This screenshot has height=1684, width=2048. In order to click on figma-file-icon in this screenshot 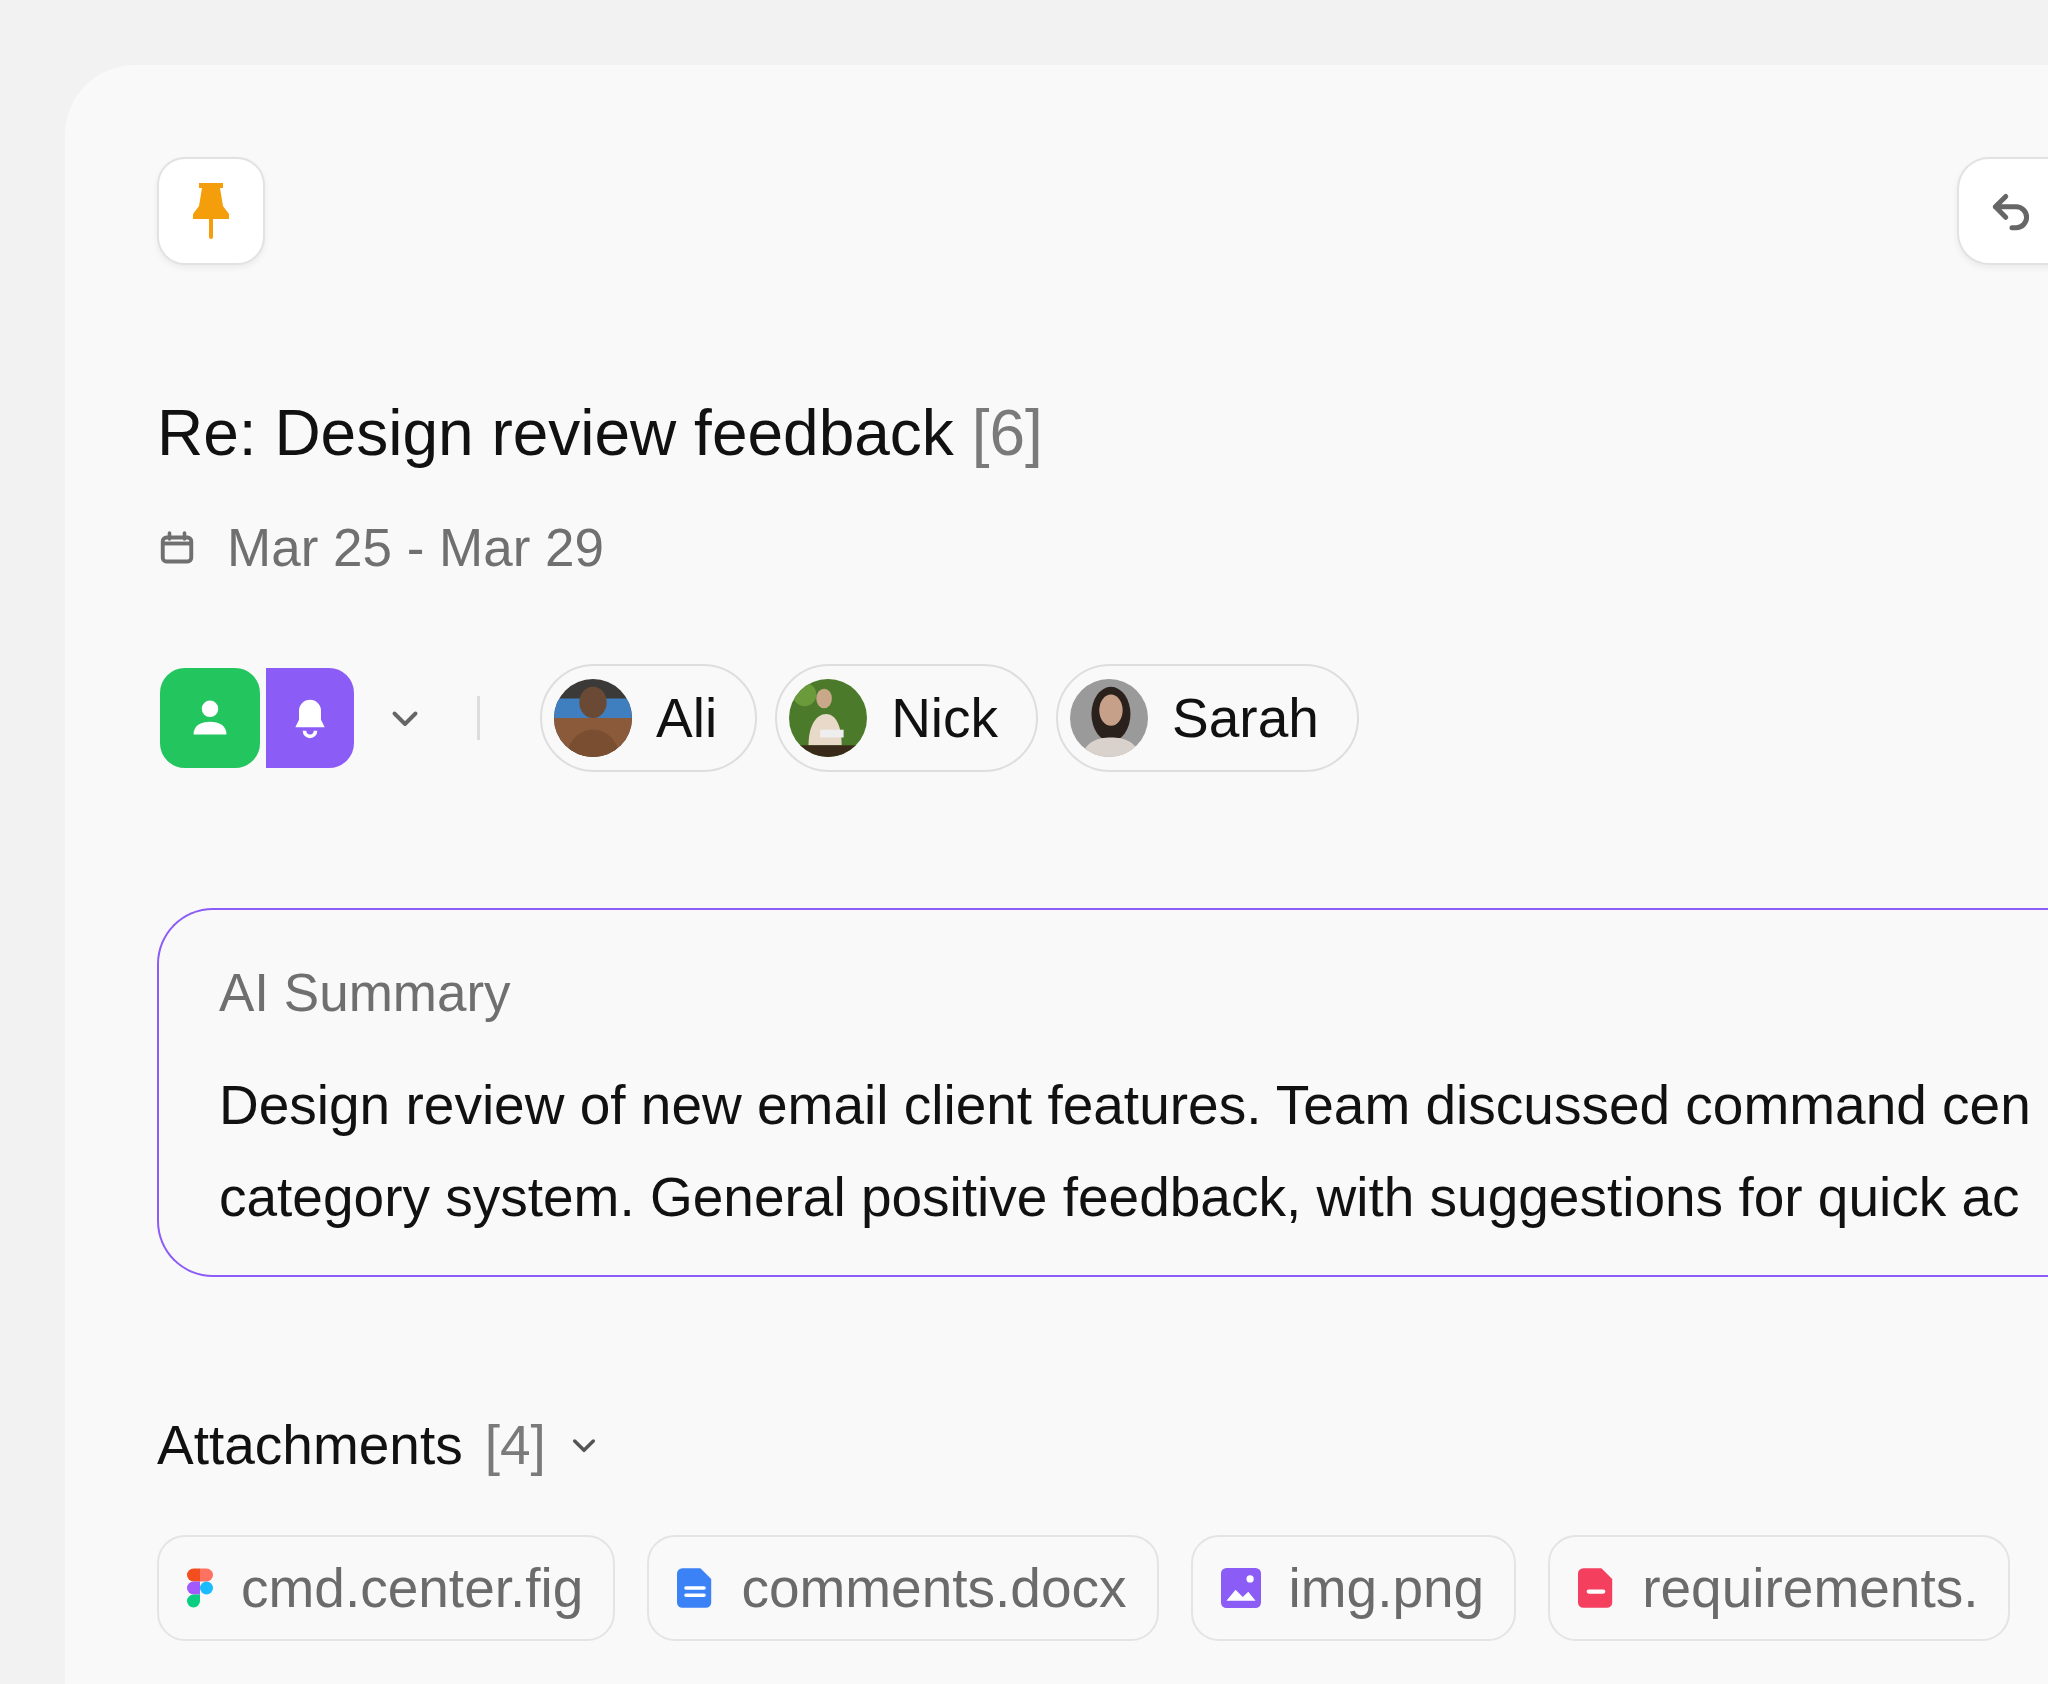, I will do `click(200, 1588)`.